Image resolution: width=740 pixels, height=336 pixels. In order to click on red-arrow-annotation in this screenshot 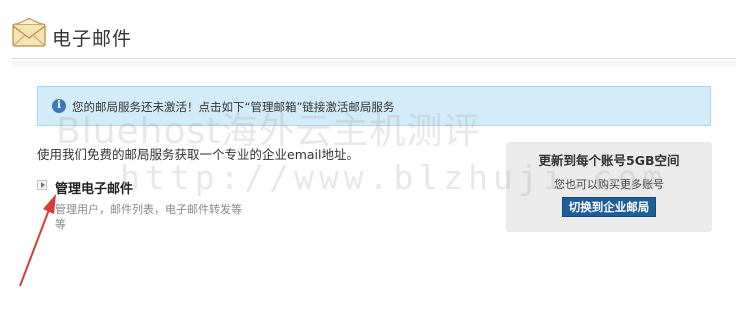, I will do `click(37, 240)`.